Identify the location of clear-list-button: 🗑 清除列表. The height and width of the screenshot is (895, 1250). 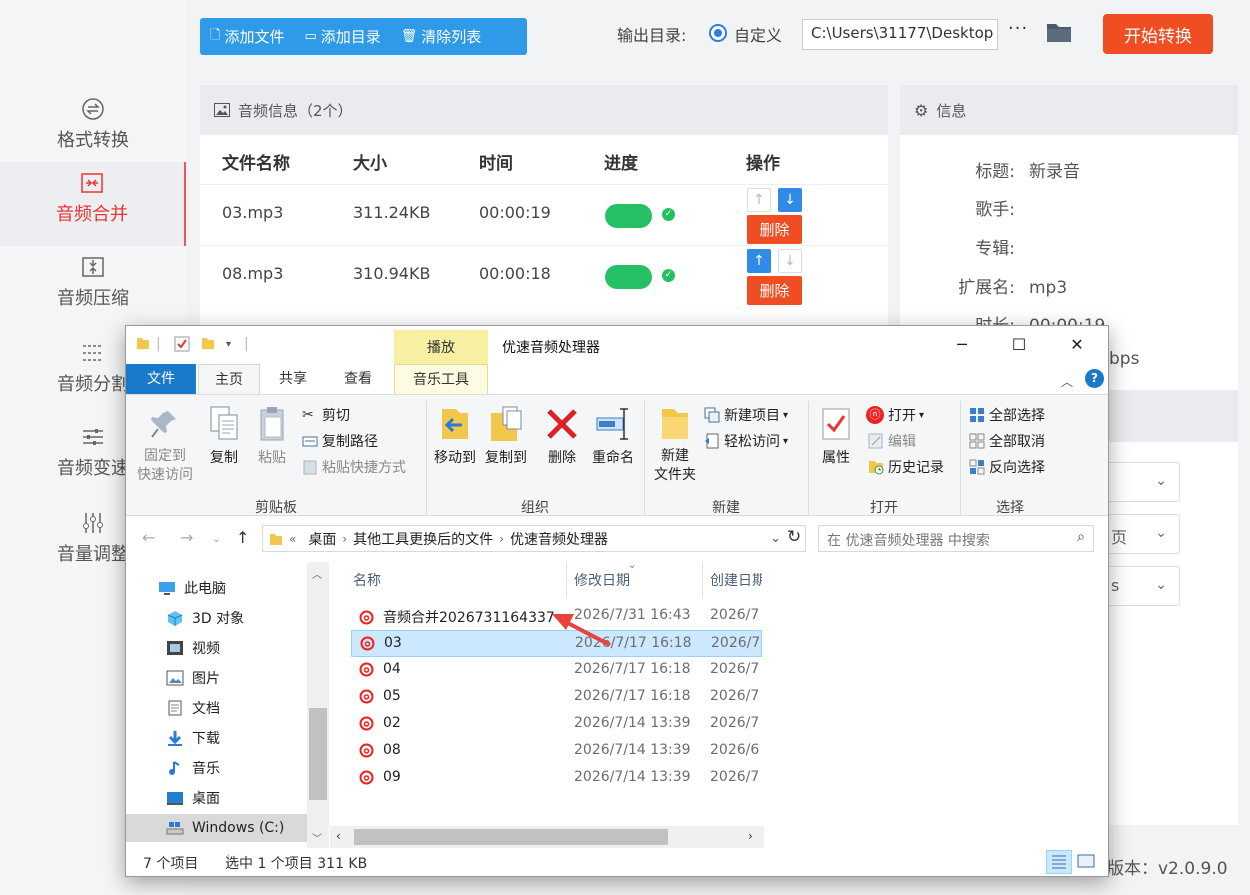
(441, 36).